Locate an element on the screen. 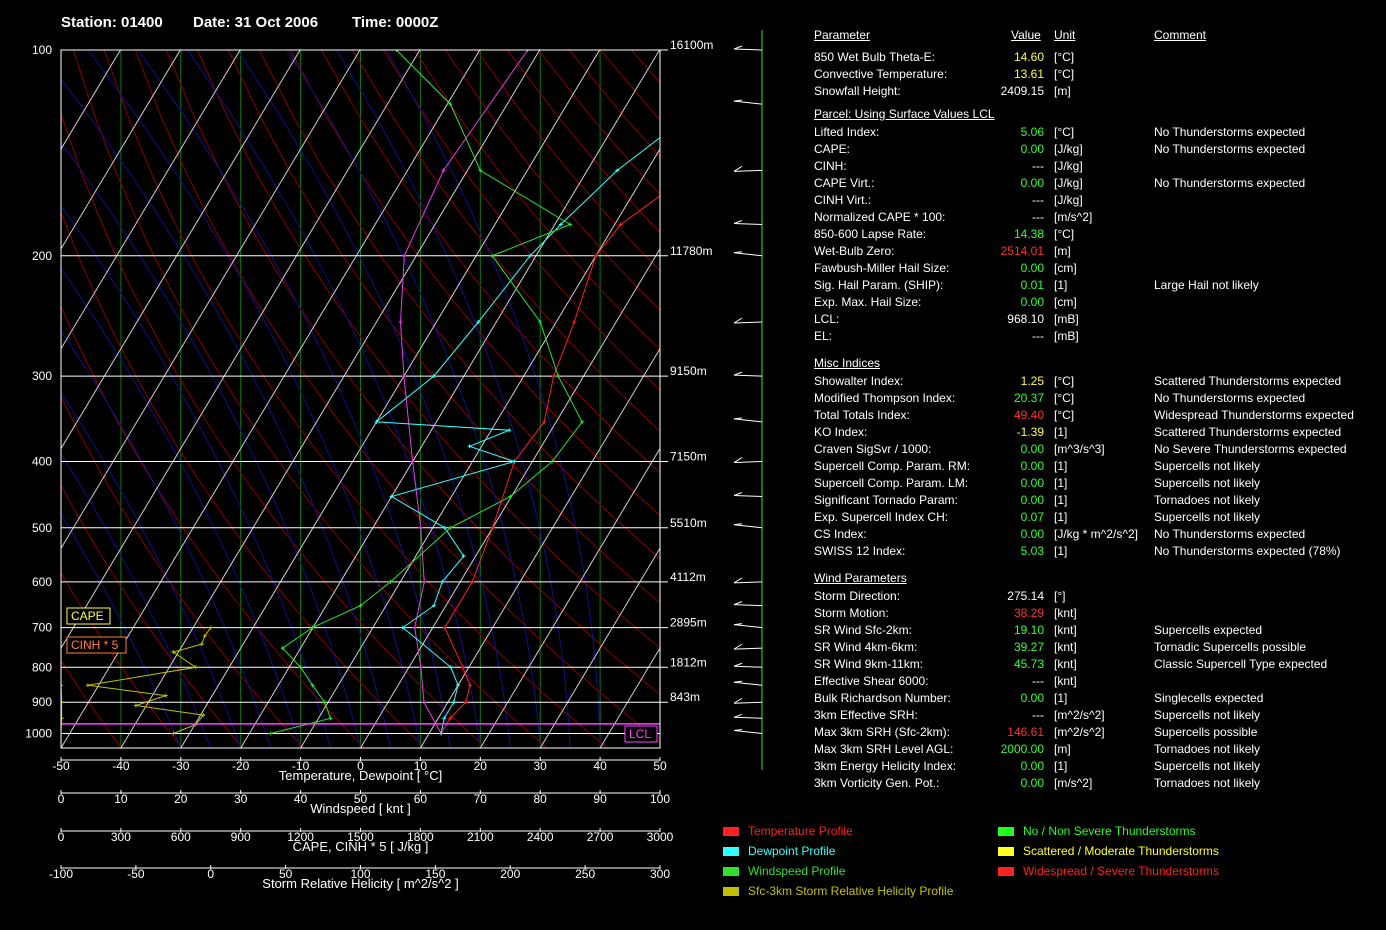 The width and height of the screenshot is (1386, 930). legend-item: Windspeed Profile is located at coordinates (784, 871).